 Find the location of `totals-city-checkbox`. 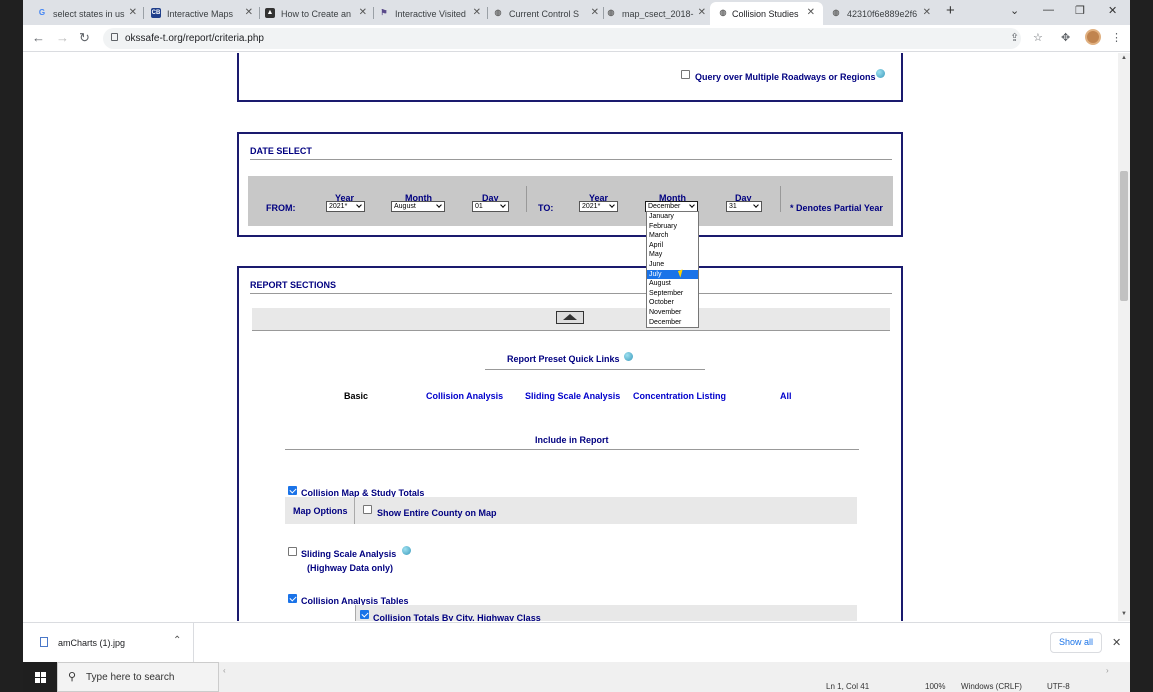

totals-city-checkbox is located at coordinates (364, 614).